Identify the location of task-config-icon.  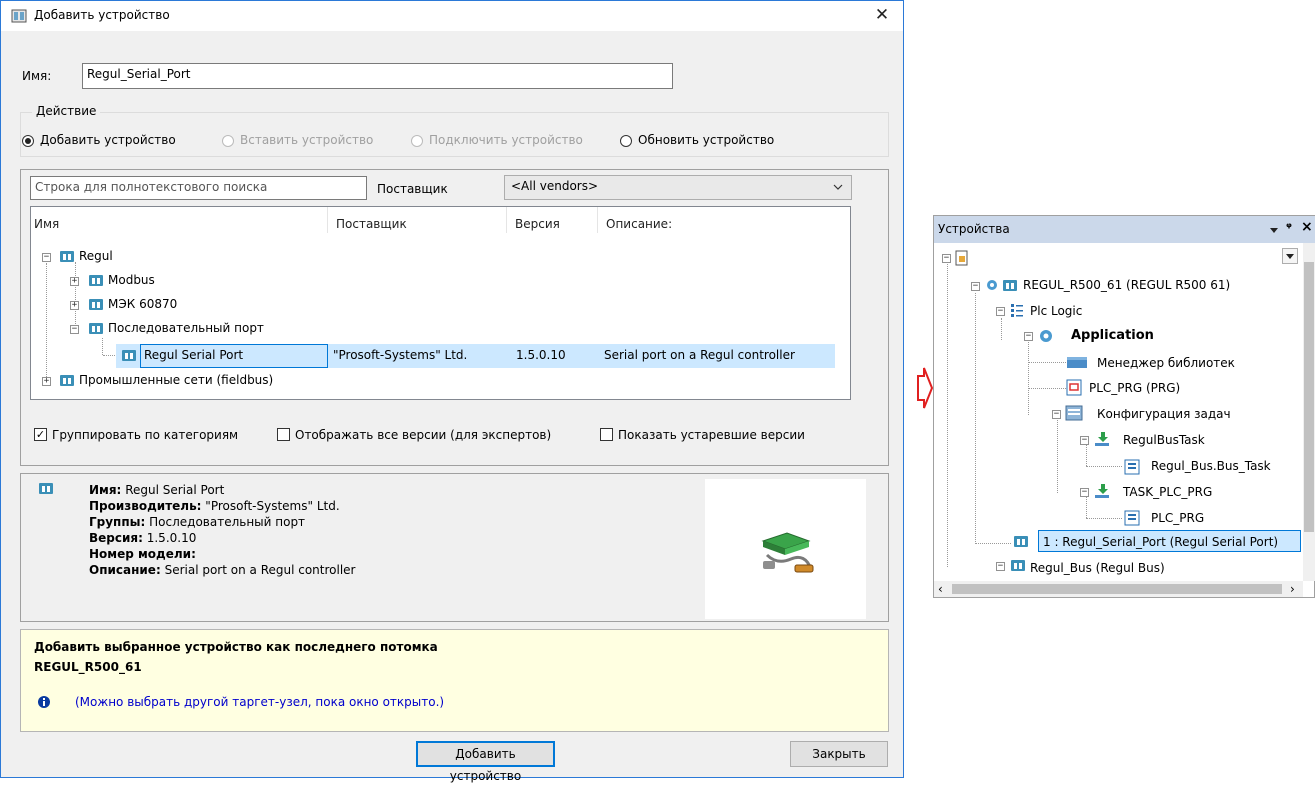
(1074, 413).